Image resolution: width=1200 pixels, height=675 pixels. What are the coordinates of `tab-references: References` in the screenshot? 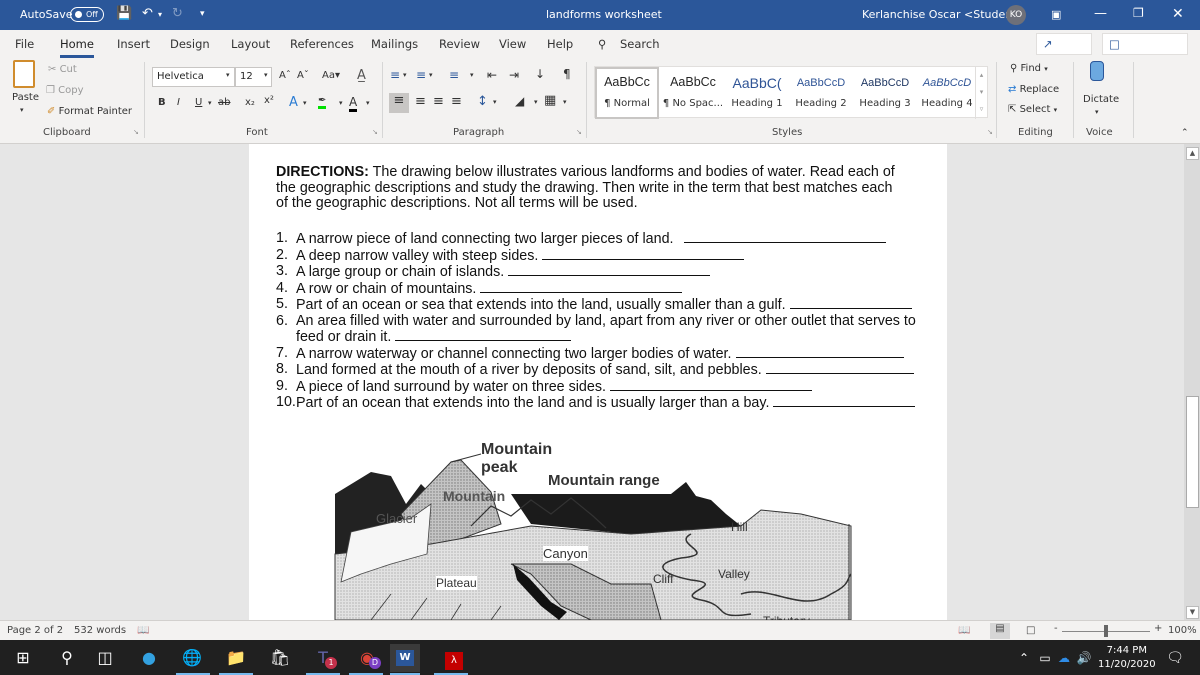 It's located at (322, 44).